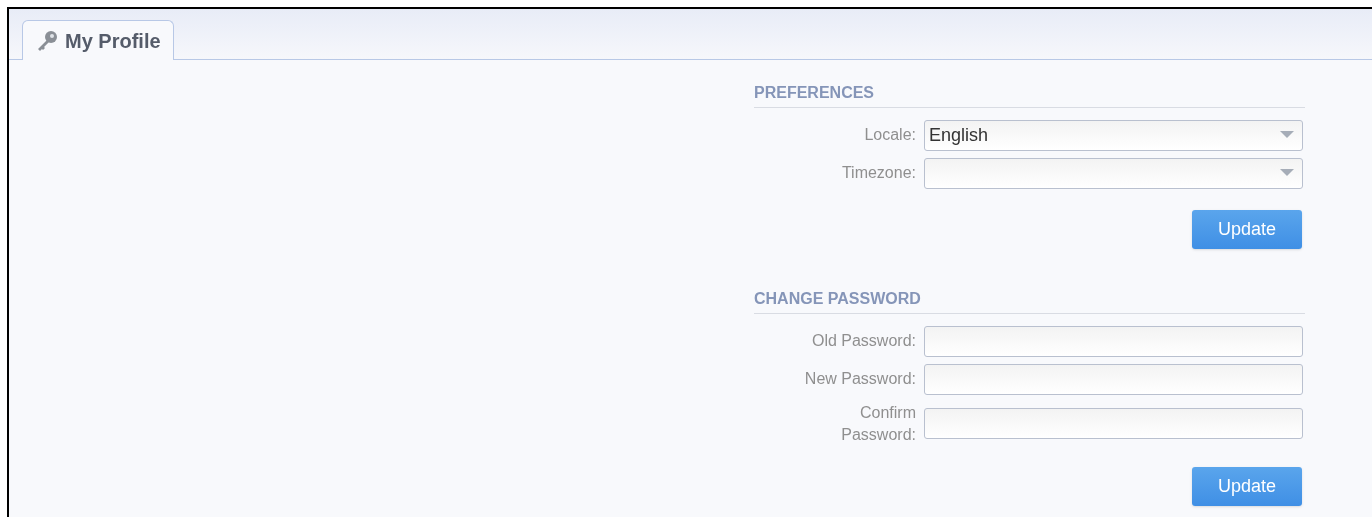  I want to click on section-heading: PREFERENCES, so click(1029, 94).